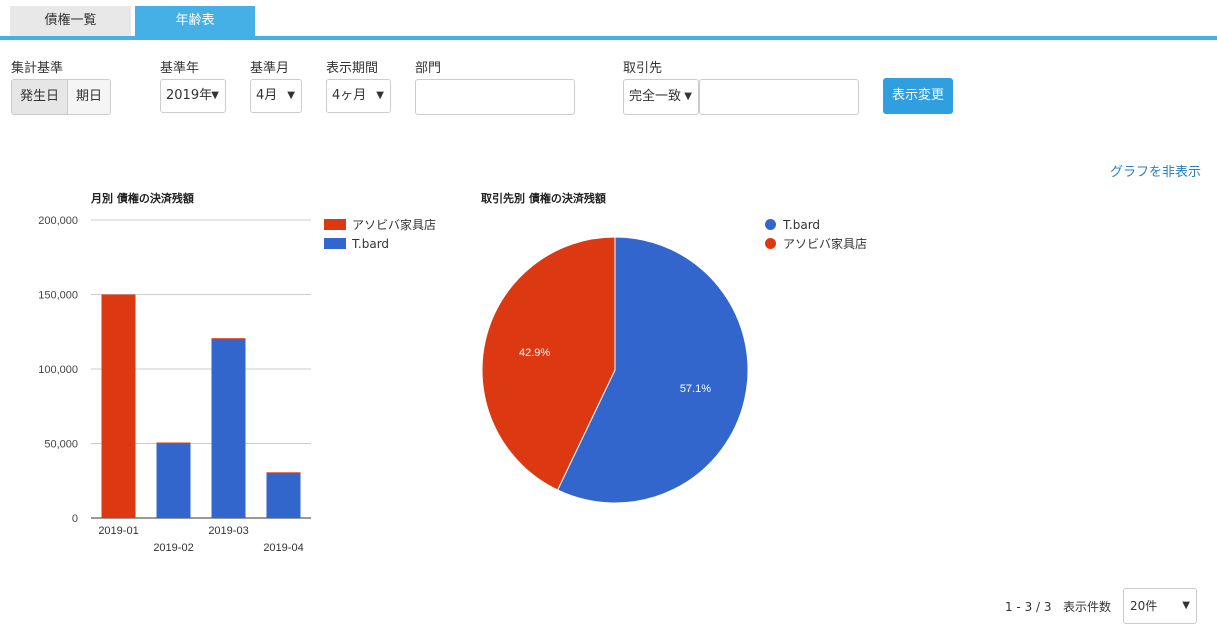 Image resolution: width=1217 pixels, height=629 pixels. I want to click on x-tick-label: 2019-03, so click(228, 531).